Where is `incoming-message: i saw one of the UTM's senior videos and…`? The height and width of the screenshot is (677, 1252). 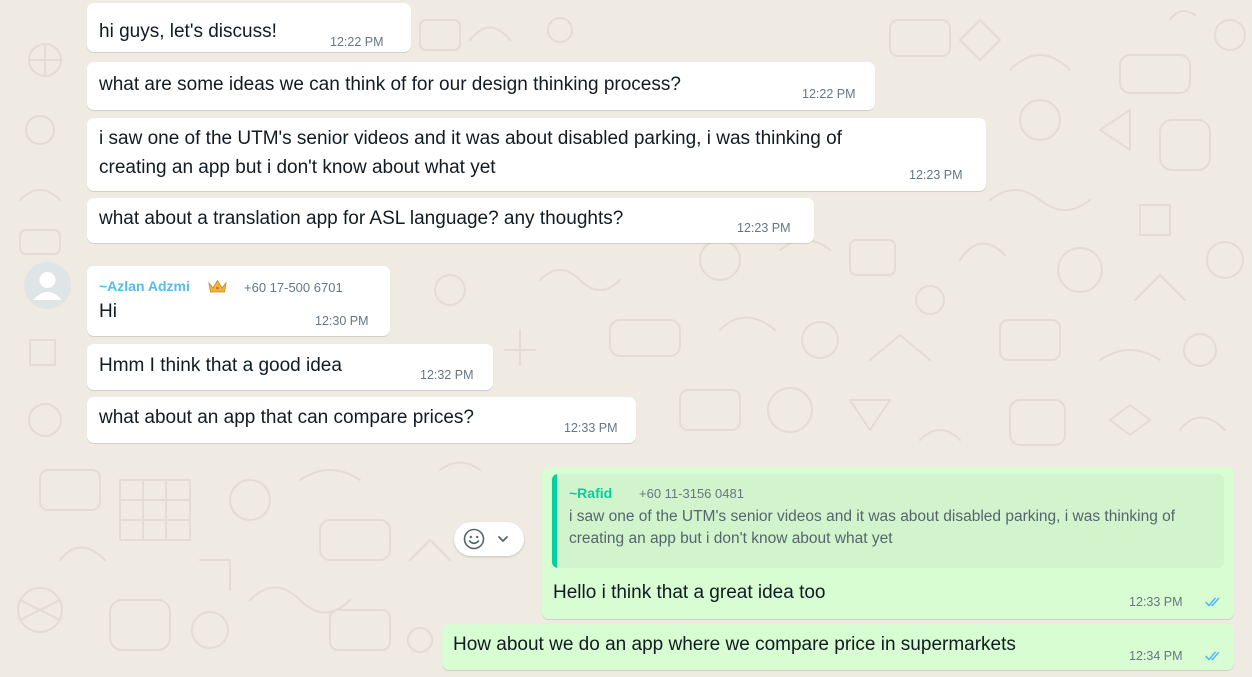 incoming-message: i saw one of the UTM's senior videos and… is located at coordinates (536, 154).